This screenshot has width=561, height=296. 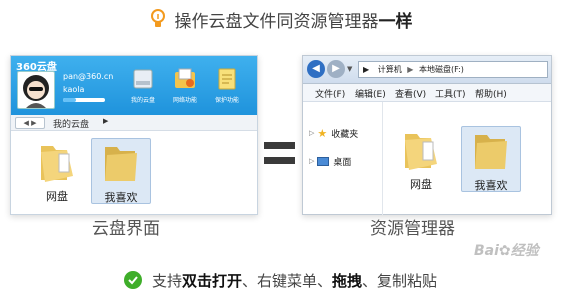 I want to click on forward-button: ▶, so click(x=336, y=69).